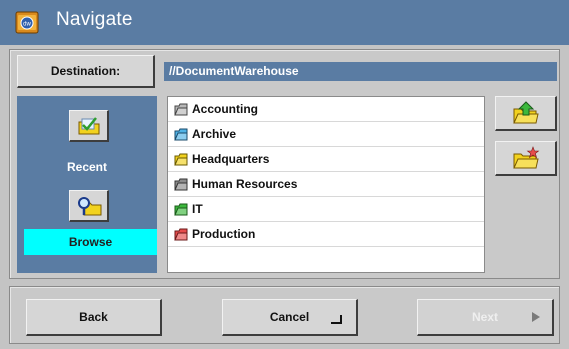  Describe the element at coordinates (224, 234) in the screenshot. I see `folder-name: Production` at that location.